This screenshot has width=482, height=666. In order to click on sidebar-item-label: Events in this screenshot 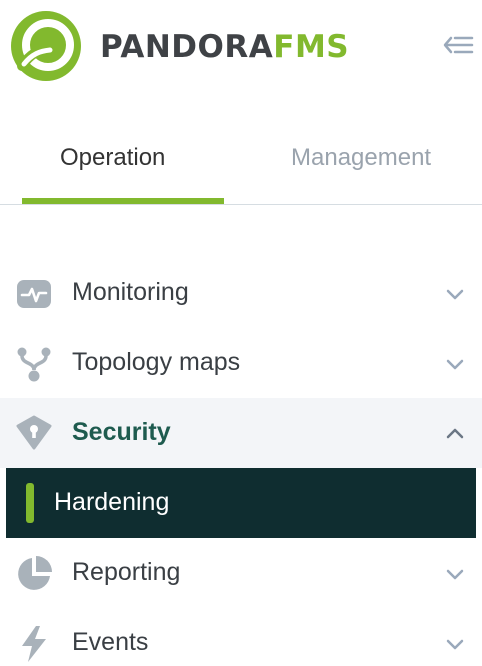, I will do `click(110, 642)`.